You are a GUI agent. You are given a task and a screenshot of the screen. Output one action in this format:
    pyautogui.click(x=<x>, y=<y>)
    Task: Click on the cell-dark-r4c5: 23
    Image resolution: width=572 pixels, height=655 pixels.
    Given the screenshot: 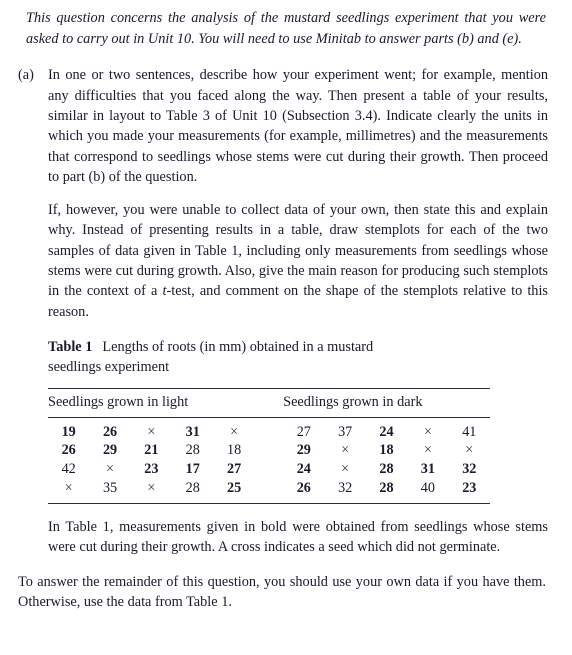 What is the action you would take?
    pyautogui.click(x=469, y=491)
    